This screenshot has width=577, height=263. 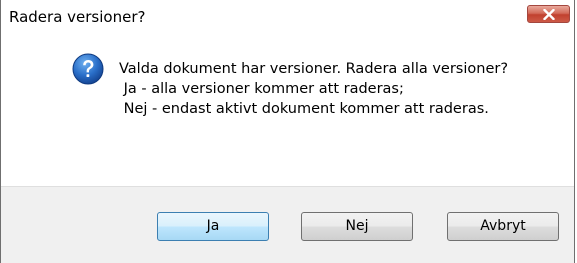 I want to click on yes-button: Ja, so click(x=213, y=226).